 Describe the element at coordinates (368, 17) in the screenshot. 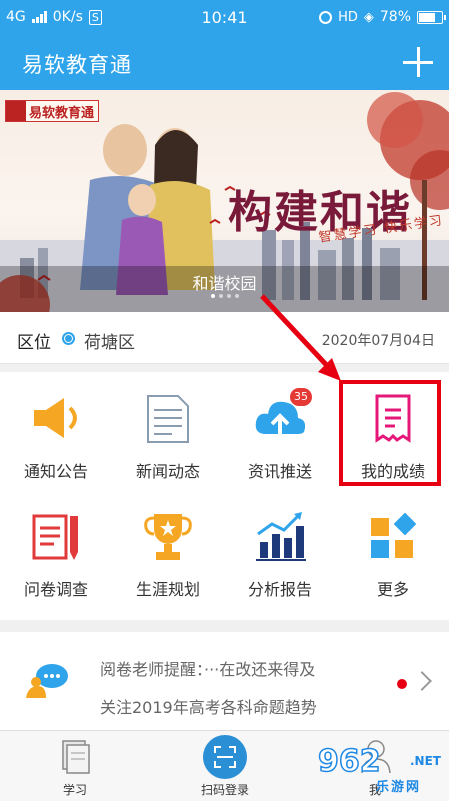

I see `wifi-icon: ◈` at that location.